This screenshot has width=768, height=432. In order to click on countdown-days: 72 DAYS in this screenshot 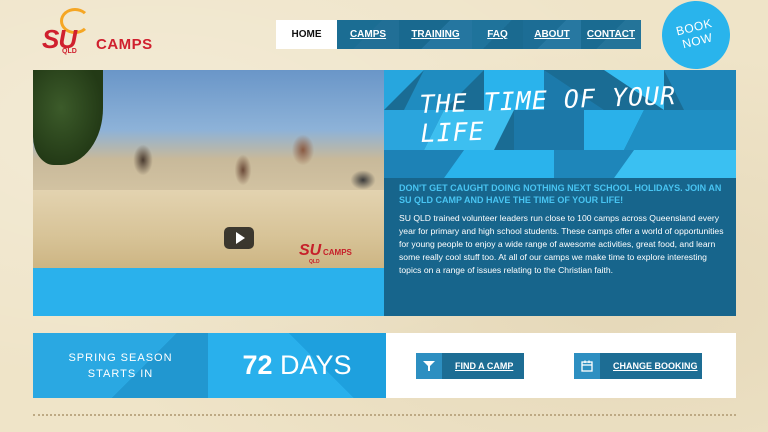, I will do `click(297, 365)`.